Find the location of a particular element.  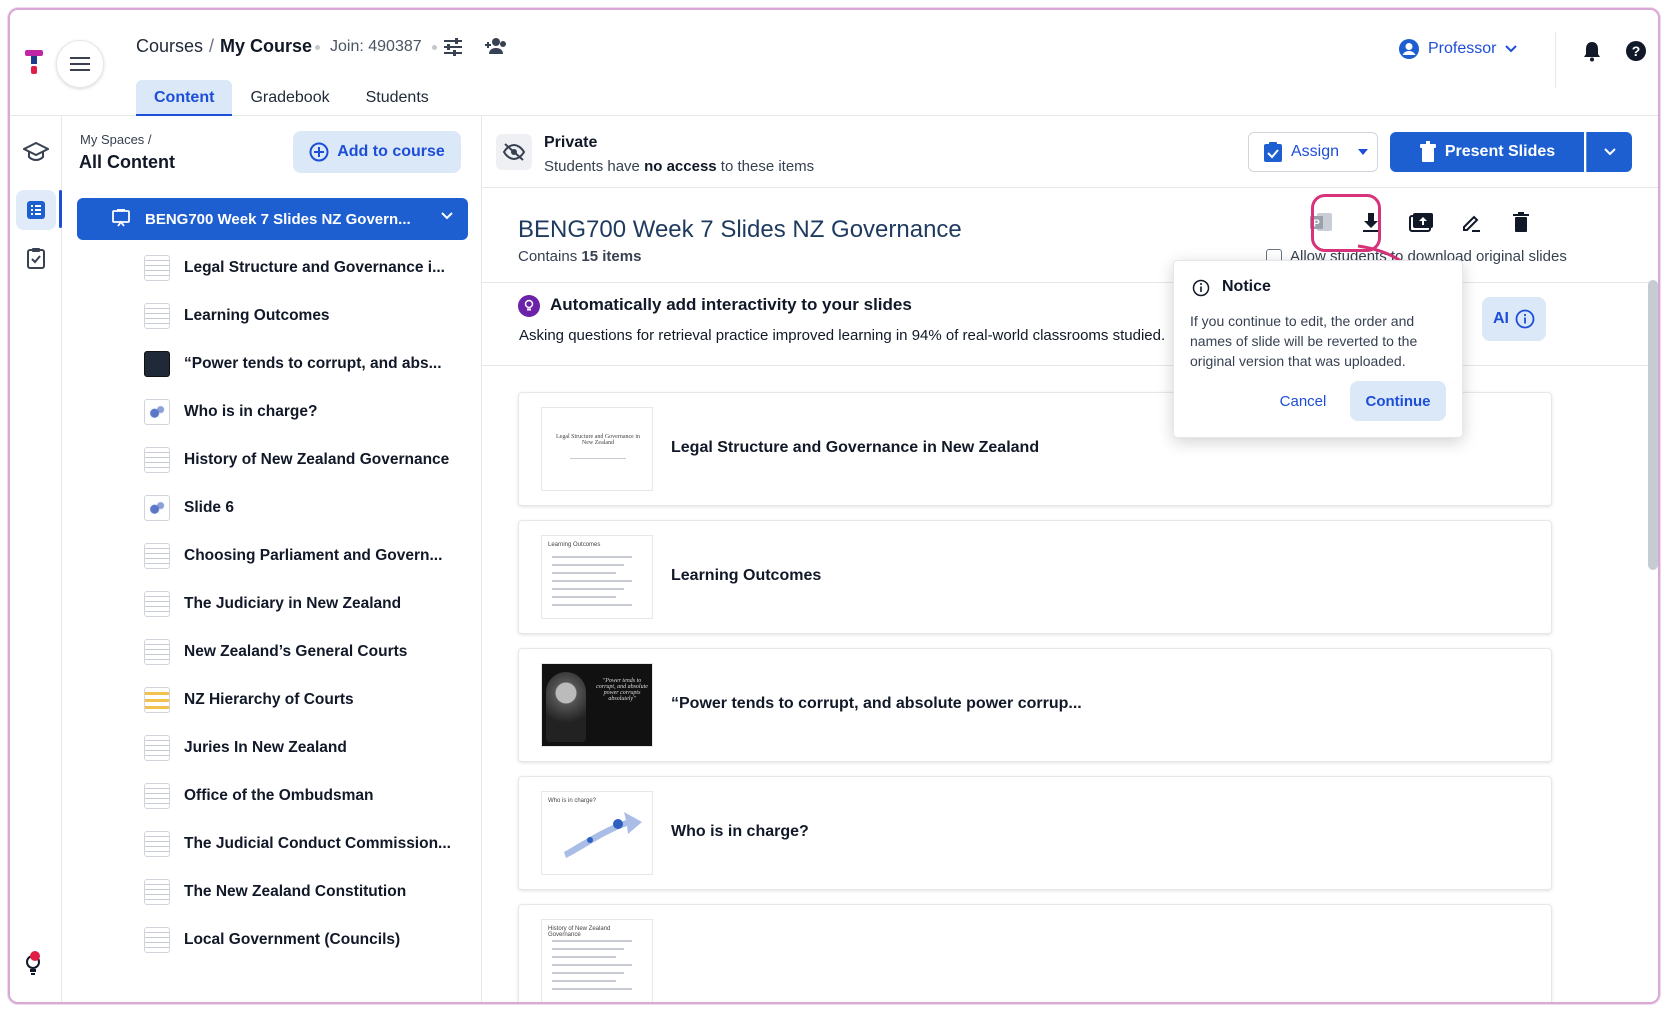

breadcrumb-current: My Course is located at coordinates (266, 46).